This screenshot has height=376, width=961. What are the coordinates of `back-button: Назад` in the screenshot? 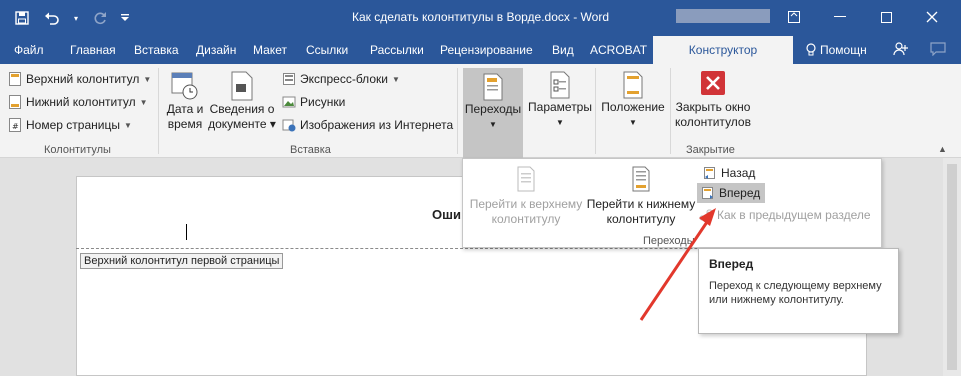 It's located at (729, 173).